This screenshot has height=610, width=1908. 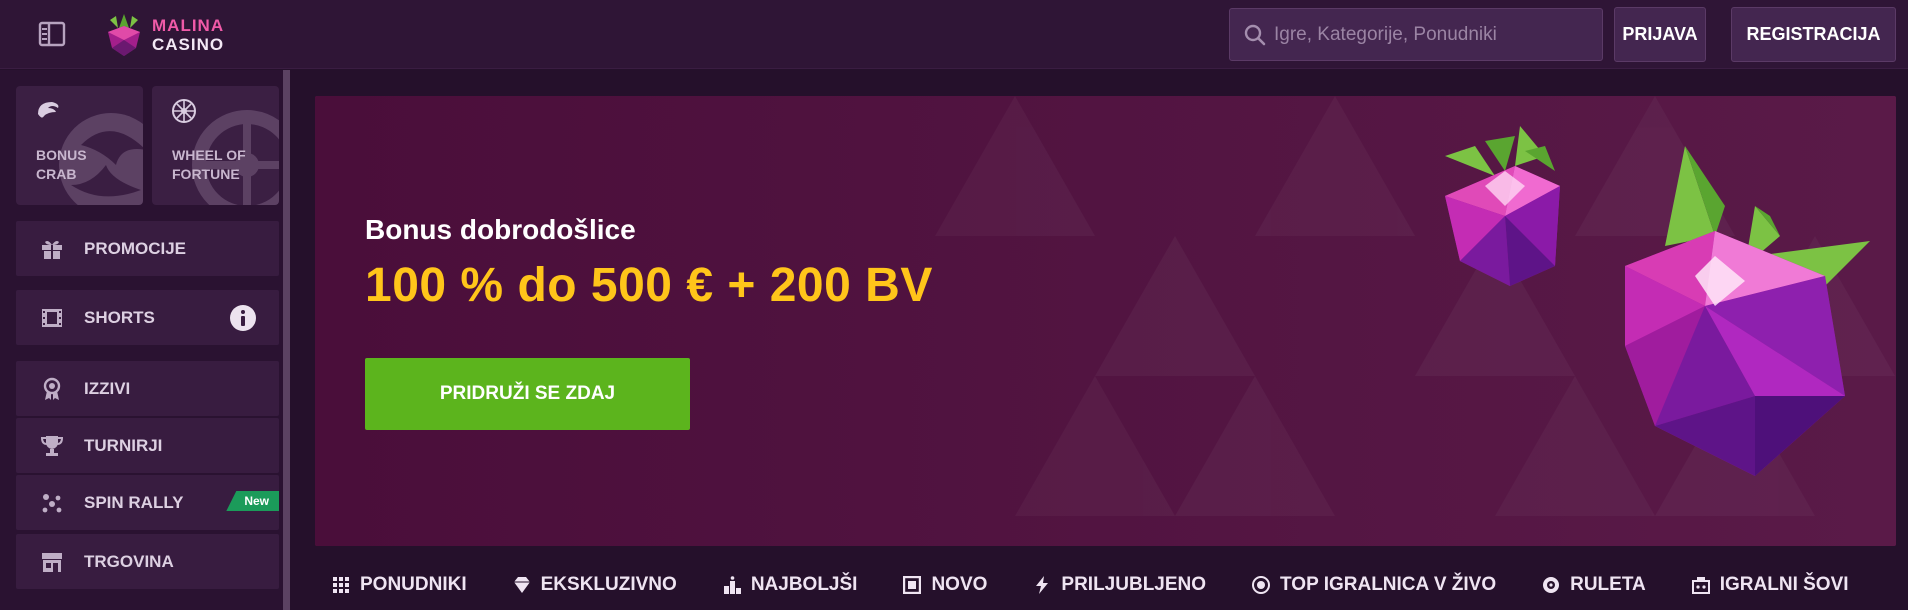 I want to click on sidebar-item-label: SPIN RALLY, so click(x=134, y=502).